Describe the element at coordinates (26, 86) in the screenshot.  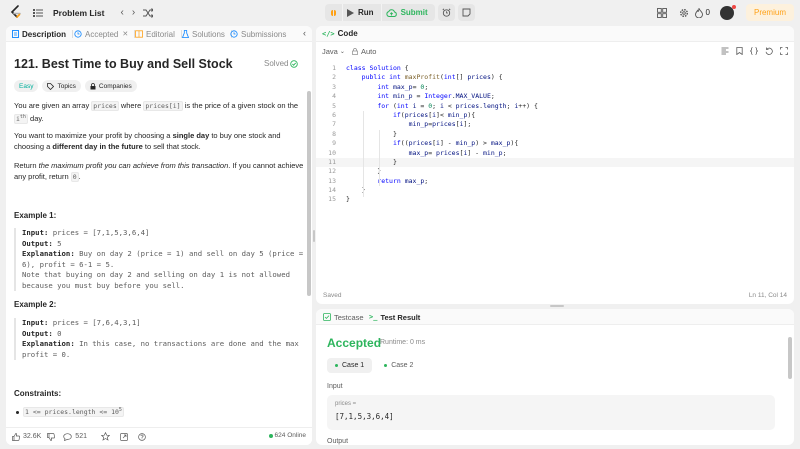
I see `difficulty-badge: Easy` at that location.